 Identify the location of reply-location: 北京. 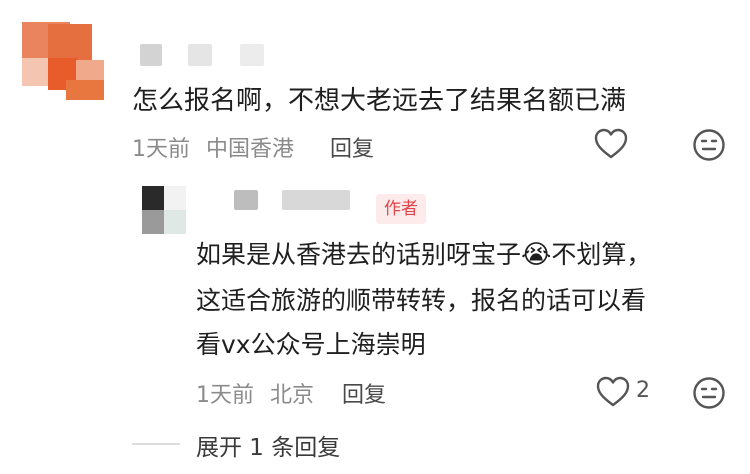
(292, 395).